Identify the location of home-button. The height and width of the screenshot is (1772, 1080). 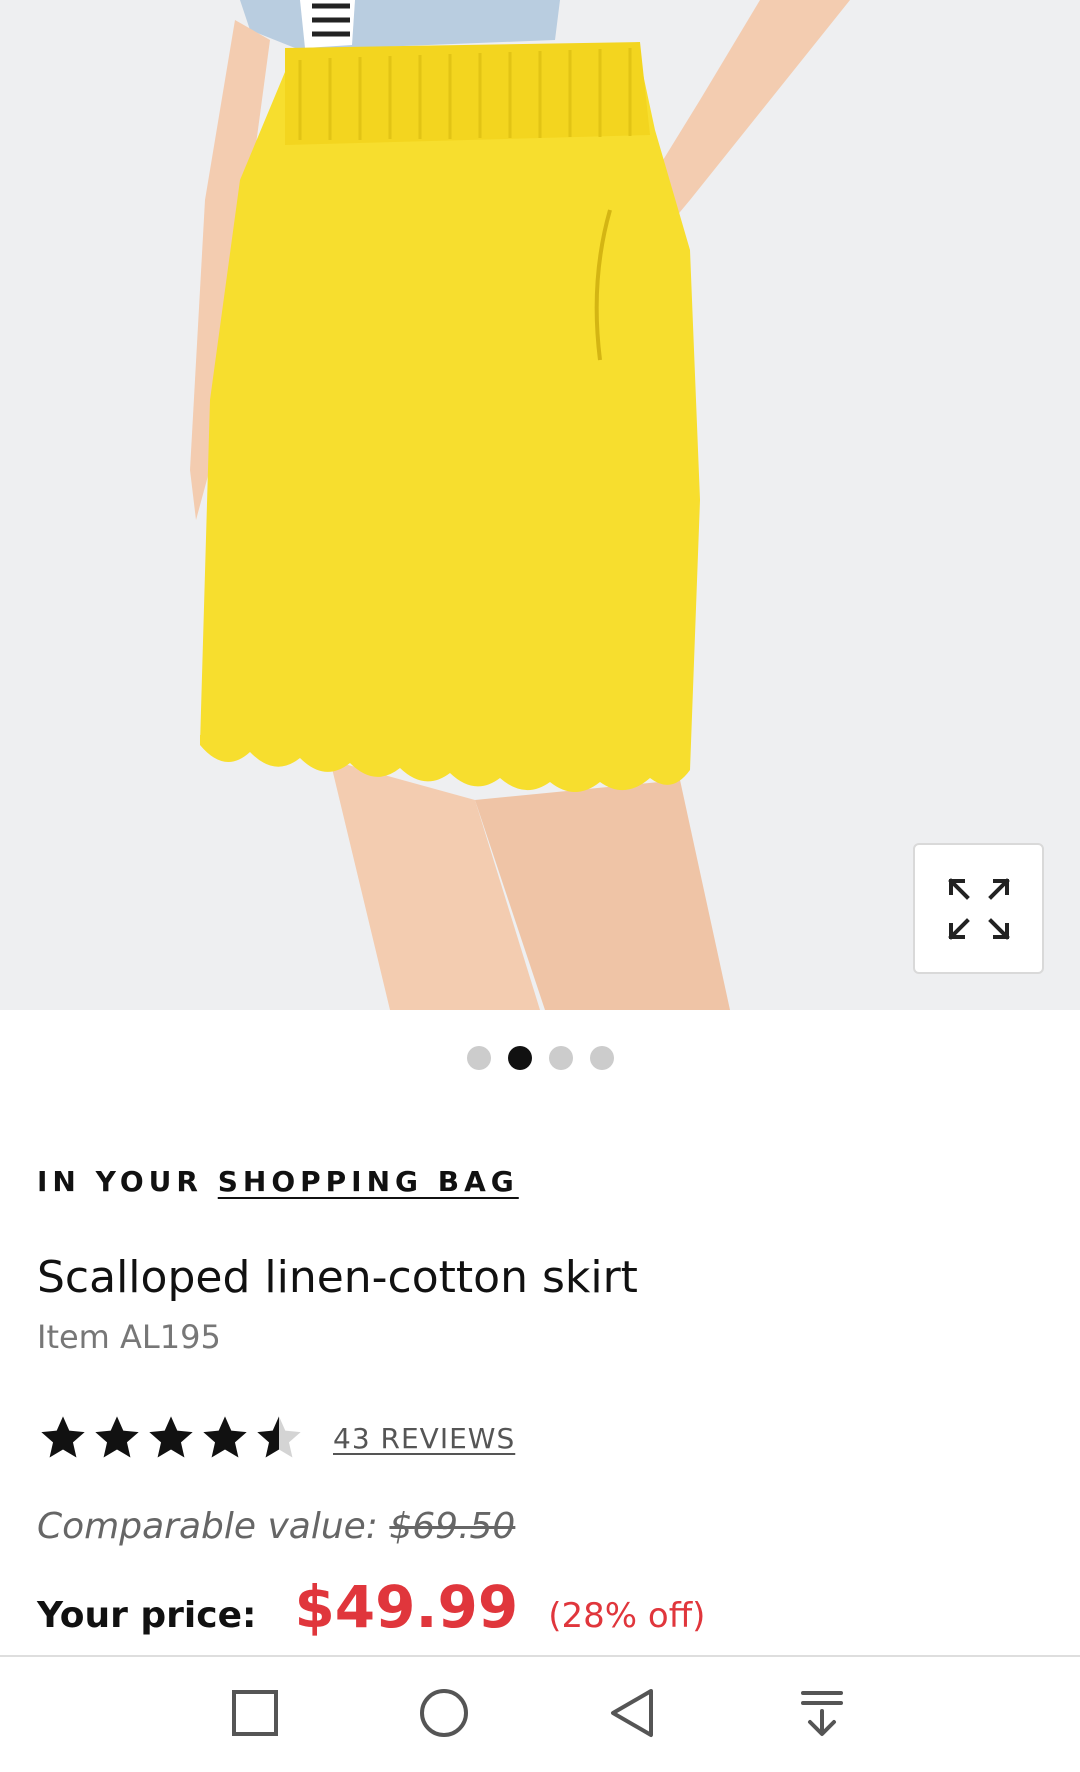
(444, 1713).